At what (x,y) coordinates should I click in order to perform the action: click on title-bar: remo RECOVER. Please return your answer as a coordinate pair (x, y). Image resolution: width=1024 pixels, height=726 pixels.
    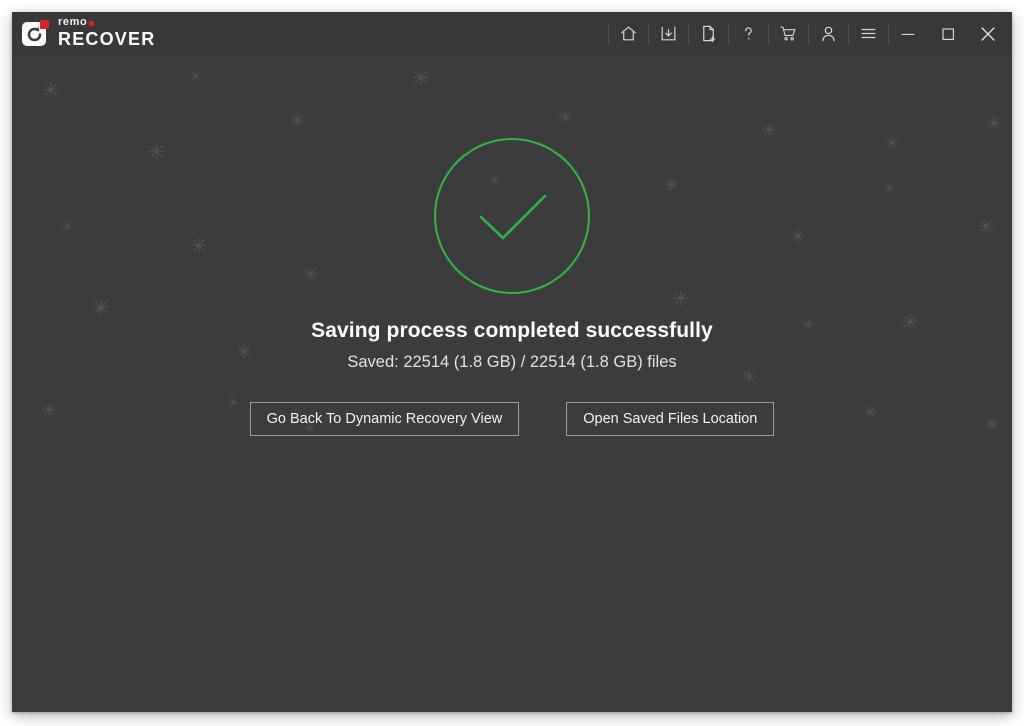
    Looking at the image, I should click on (512, 33).